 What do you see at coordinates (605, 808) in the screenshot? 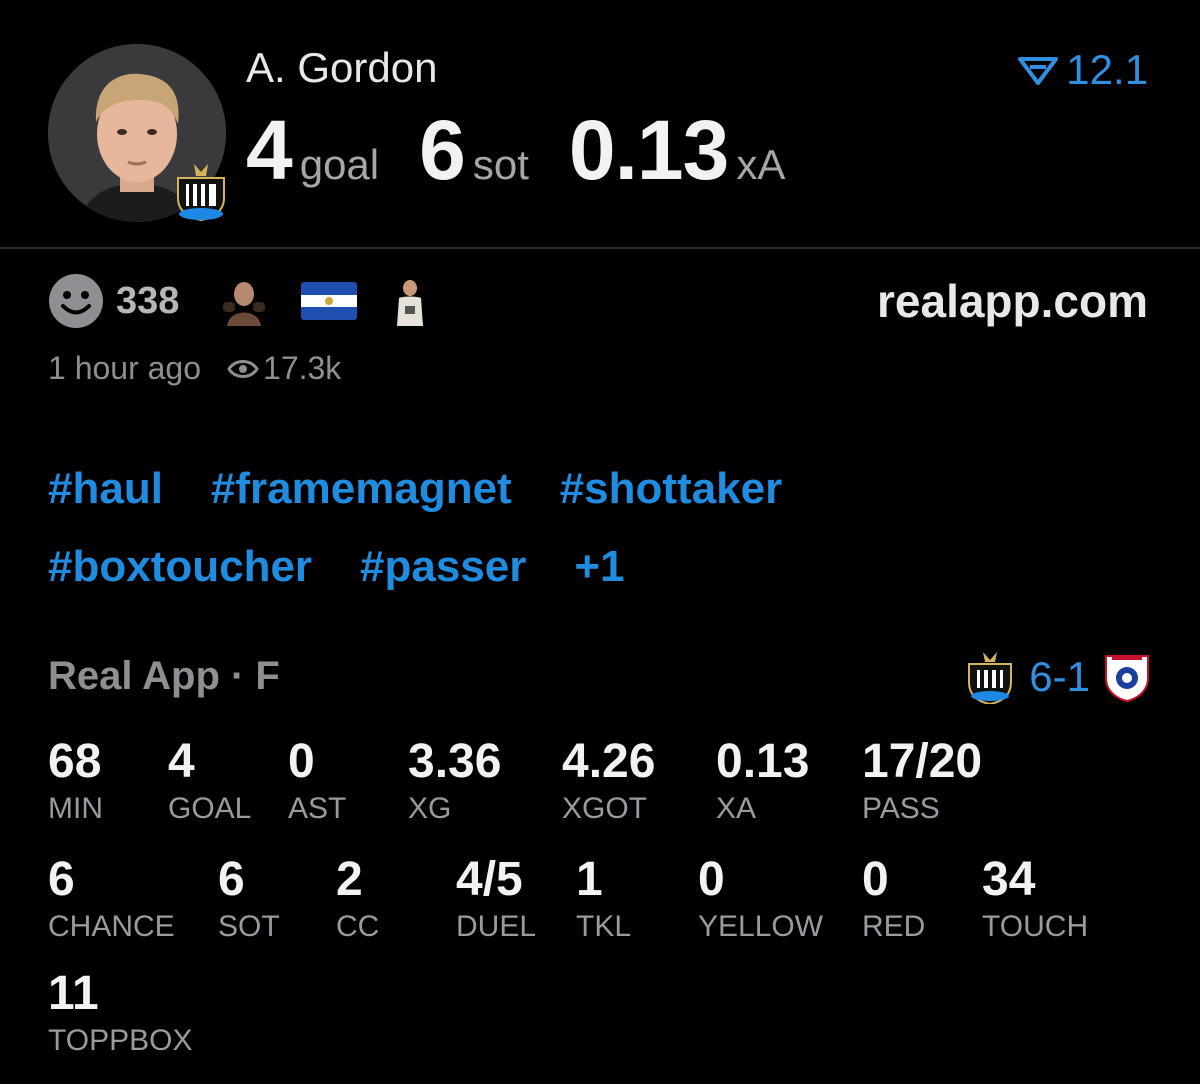
I see `stat-label: XGOT` at bounding box center [605, 808].